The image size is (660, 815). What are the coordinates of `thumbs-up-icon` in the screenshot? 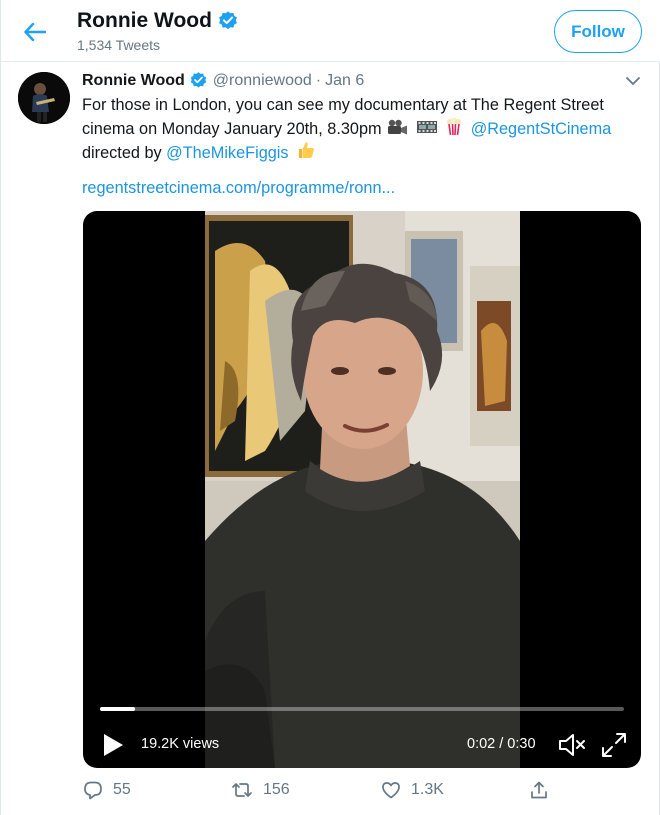 It's located at (307, 150).